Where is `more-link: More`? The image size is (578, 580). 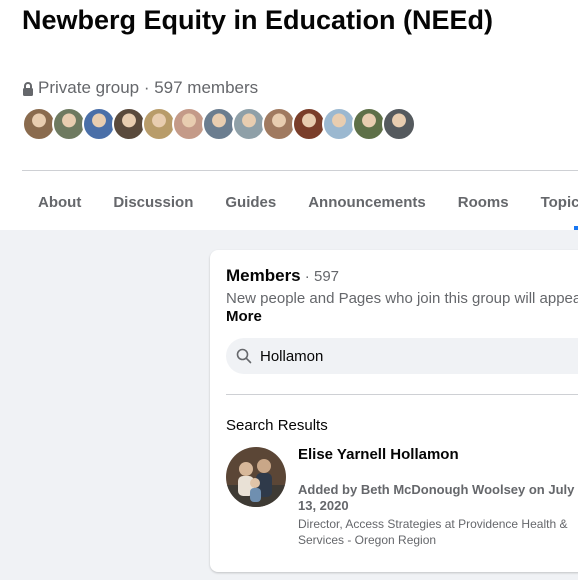
more-link: More is located at coordinates (244, 316).